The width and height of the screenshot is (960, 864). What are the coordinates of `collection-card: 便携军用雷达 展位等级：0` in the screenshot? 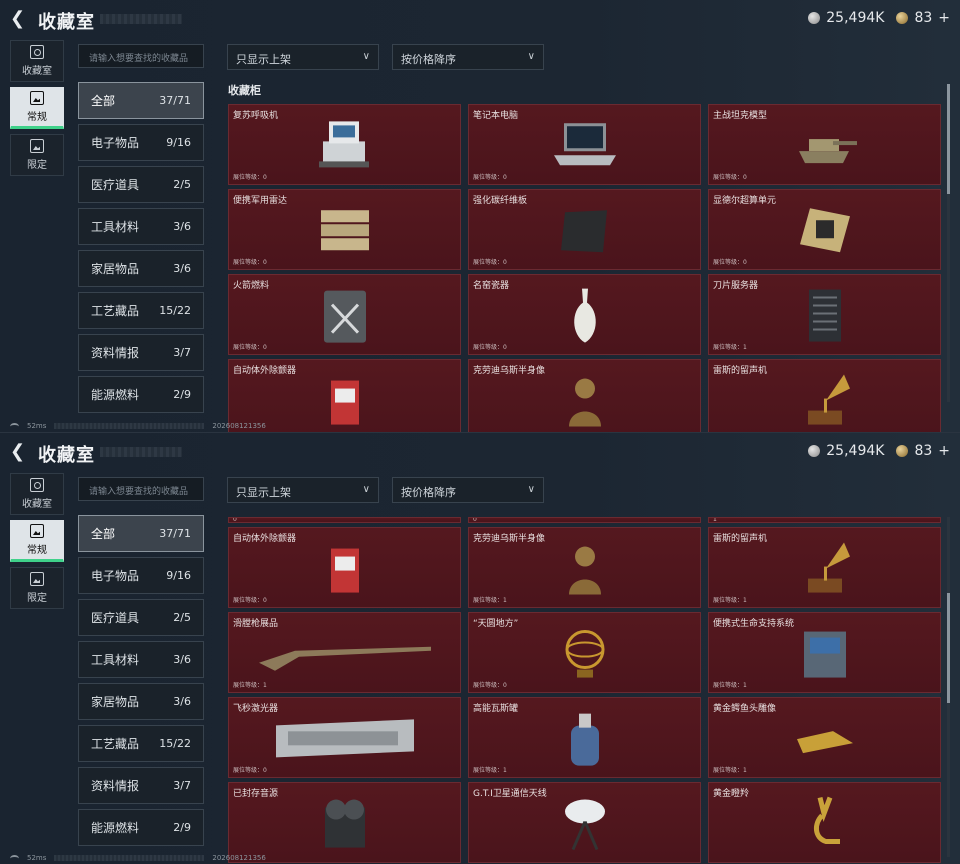 It's located at (344, 229).